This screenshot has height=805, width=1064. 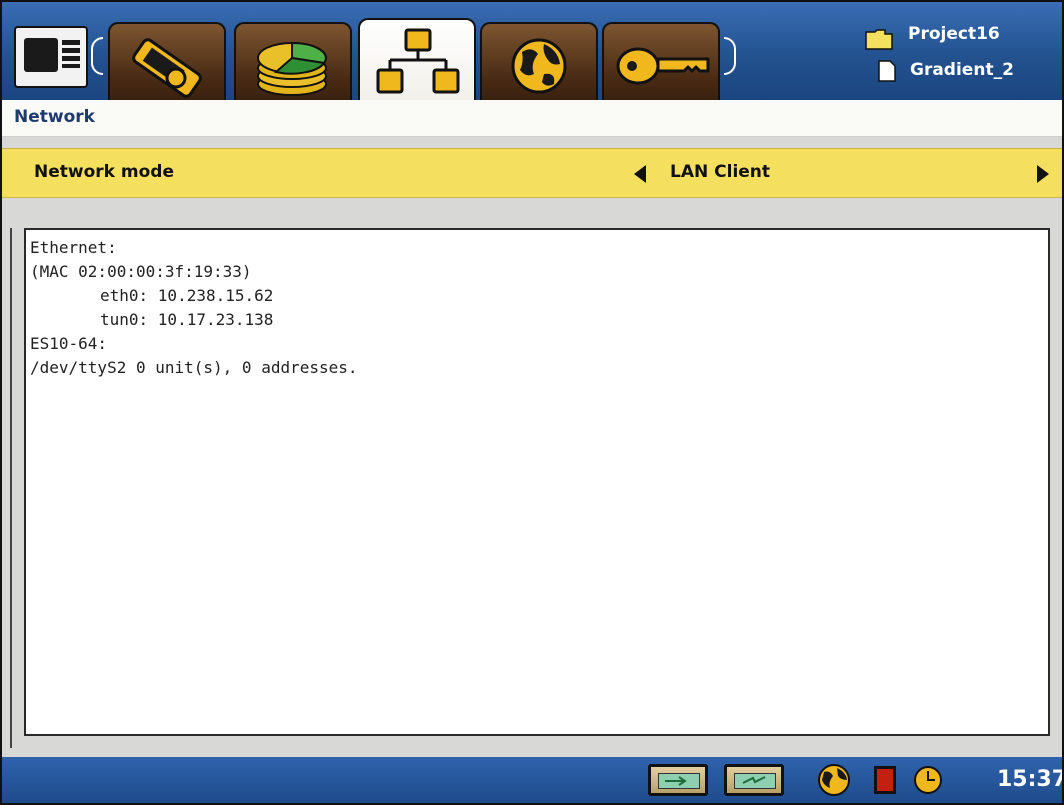 What do you see at coordinates (887, 71) in the screenshot?
I see `document-icon` at bounding box center [887, 71].